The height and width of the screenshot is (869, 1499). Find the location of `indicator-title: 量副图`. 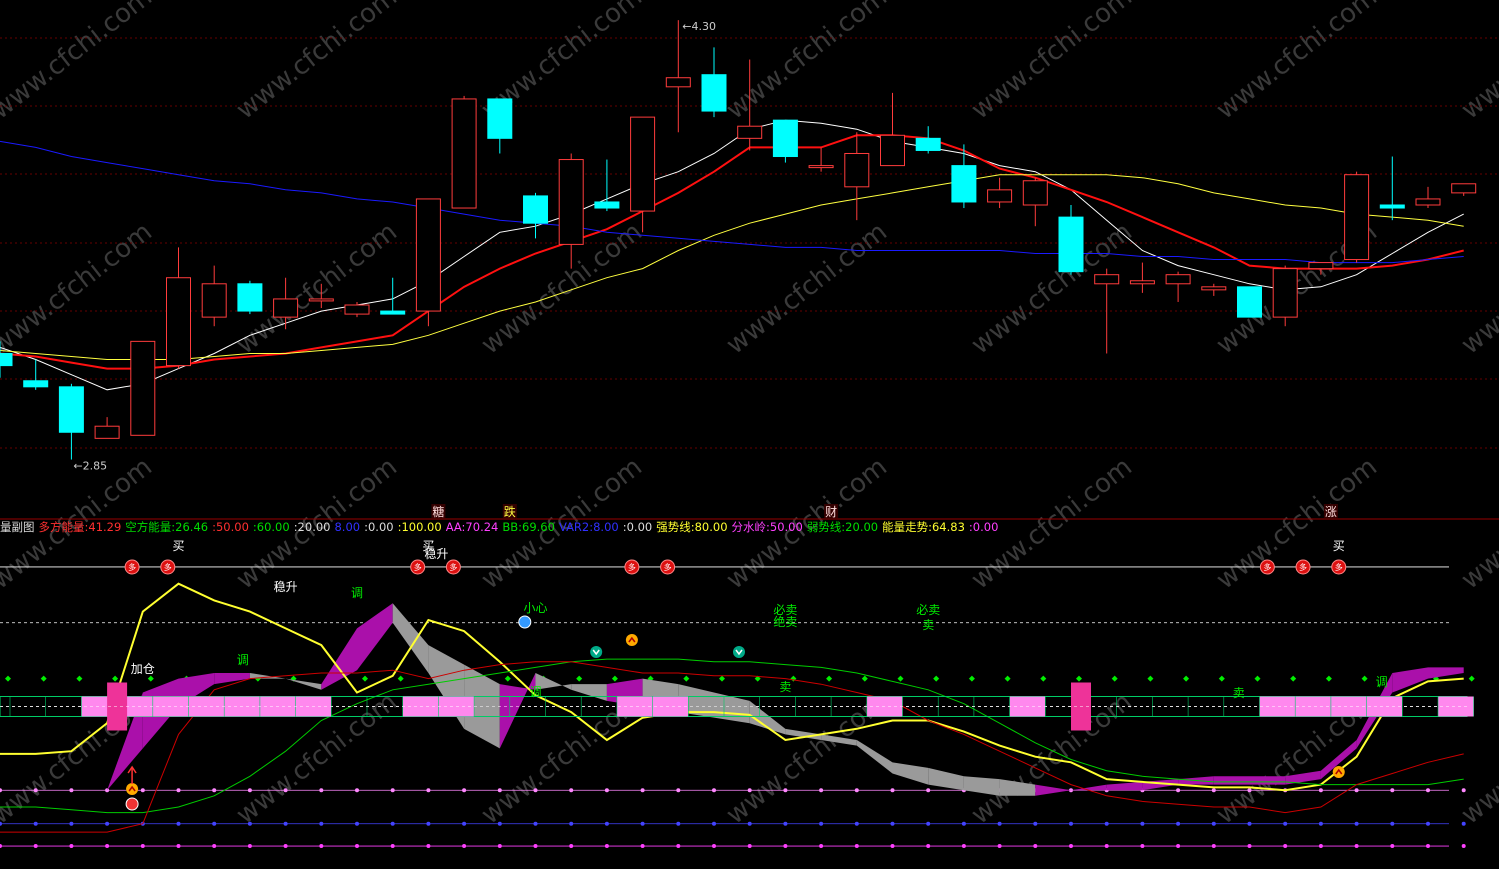

indicator-title: 量副图 is located at coordinates (17, 527).